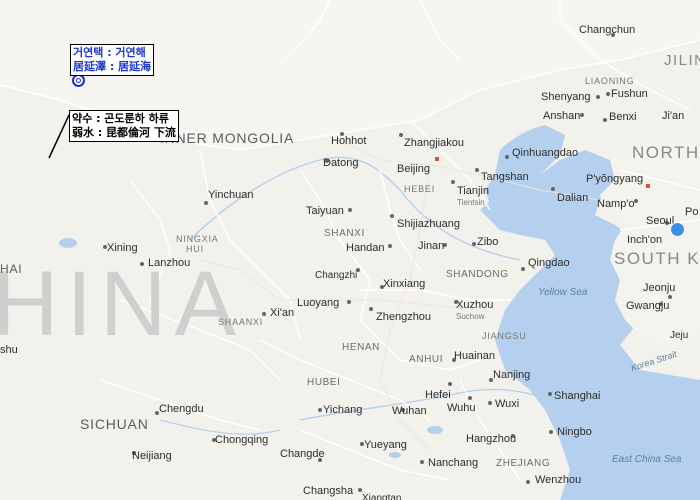 The width and height of the screenshot is (700, 500). What do you see at coordinates (561, 116) in the screenshot?
I see `city-label-anshan: Anshan` at bounding box center [561, 116].